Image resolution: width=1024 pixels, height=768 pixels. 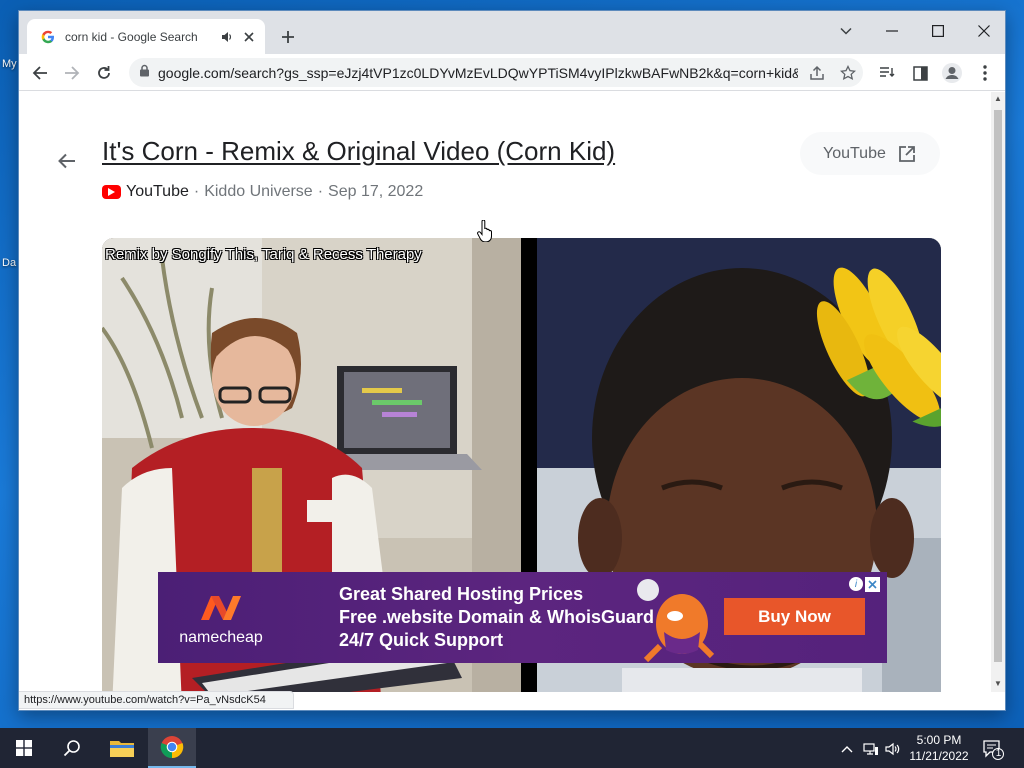 I want to click on ad-line: Free .website Domain & WhoisGuard, so click(x=497, y=617).